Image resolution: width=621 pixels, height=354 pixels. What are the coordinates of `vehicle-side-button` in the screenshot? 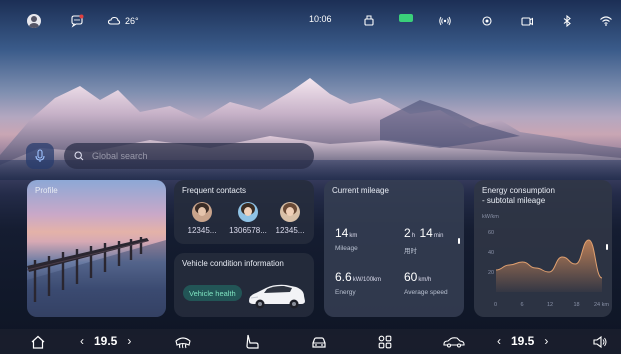 It's located at (454, 342).